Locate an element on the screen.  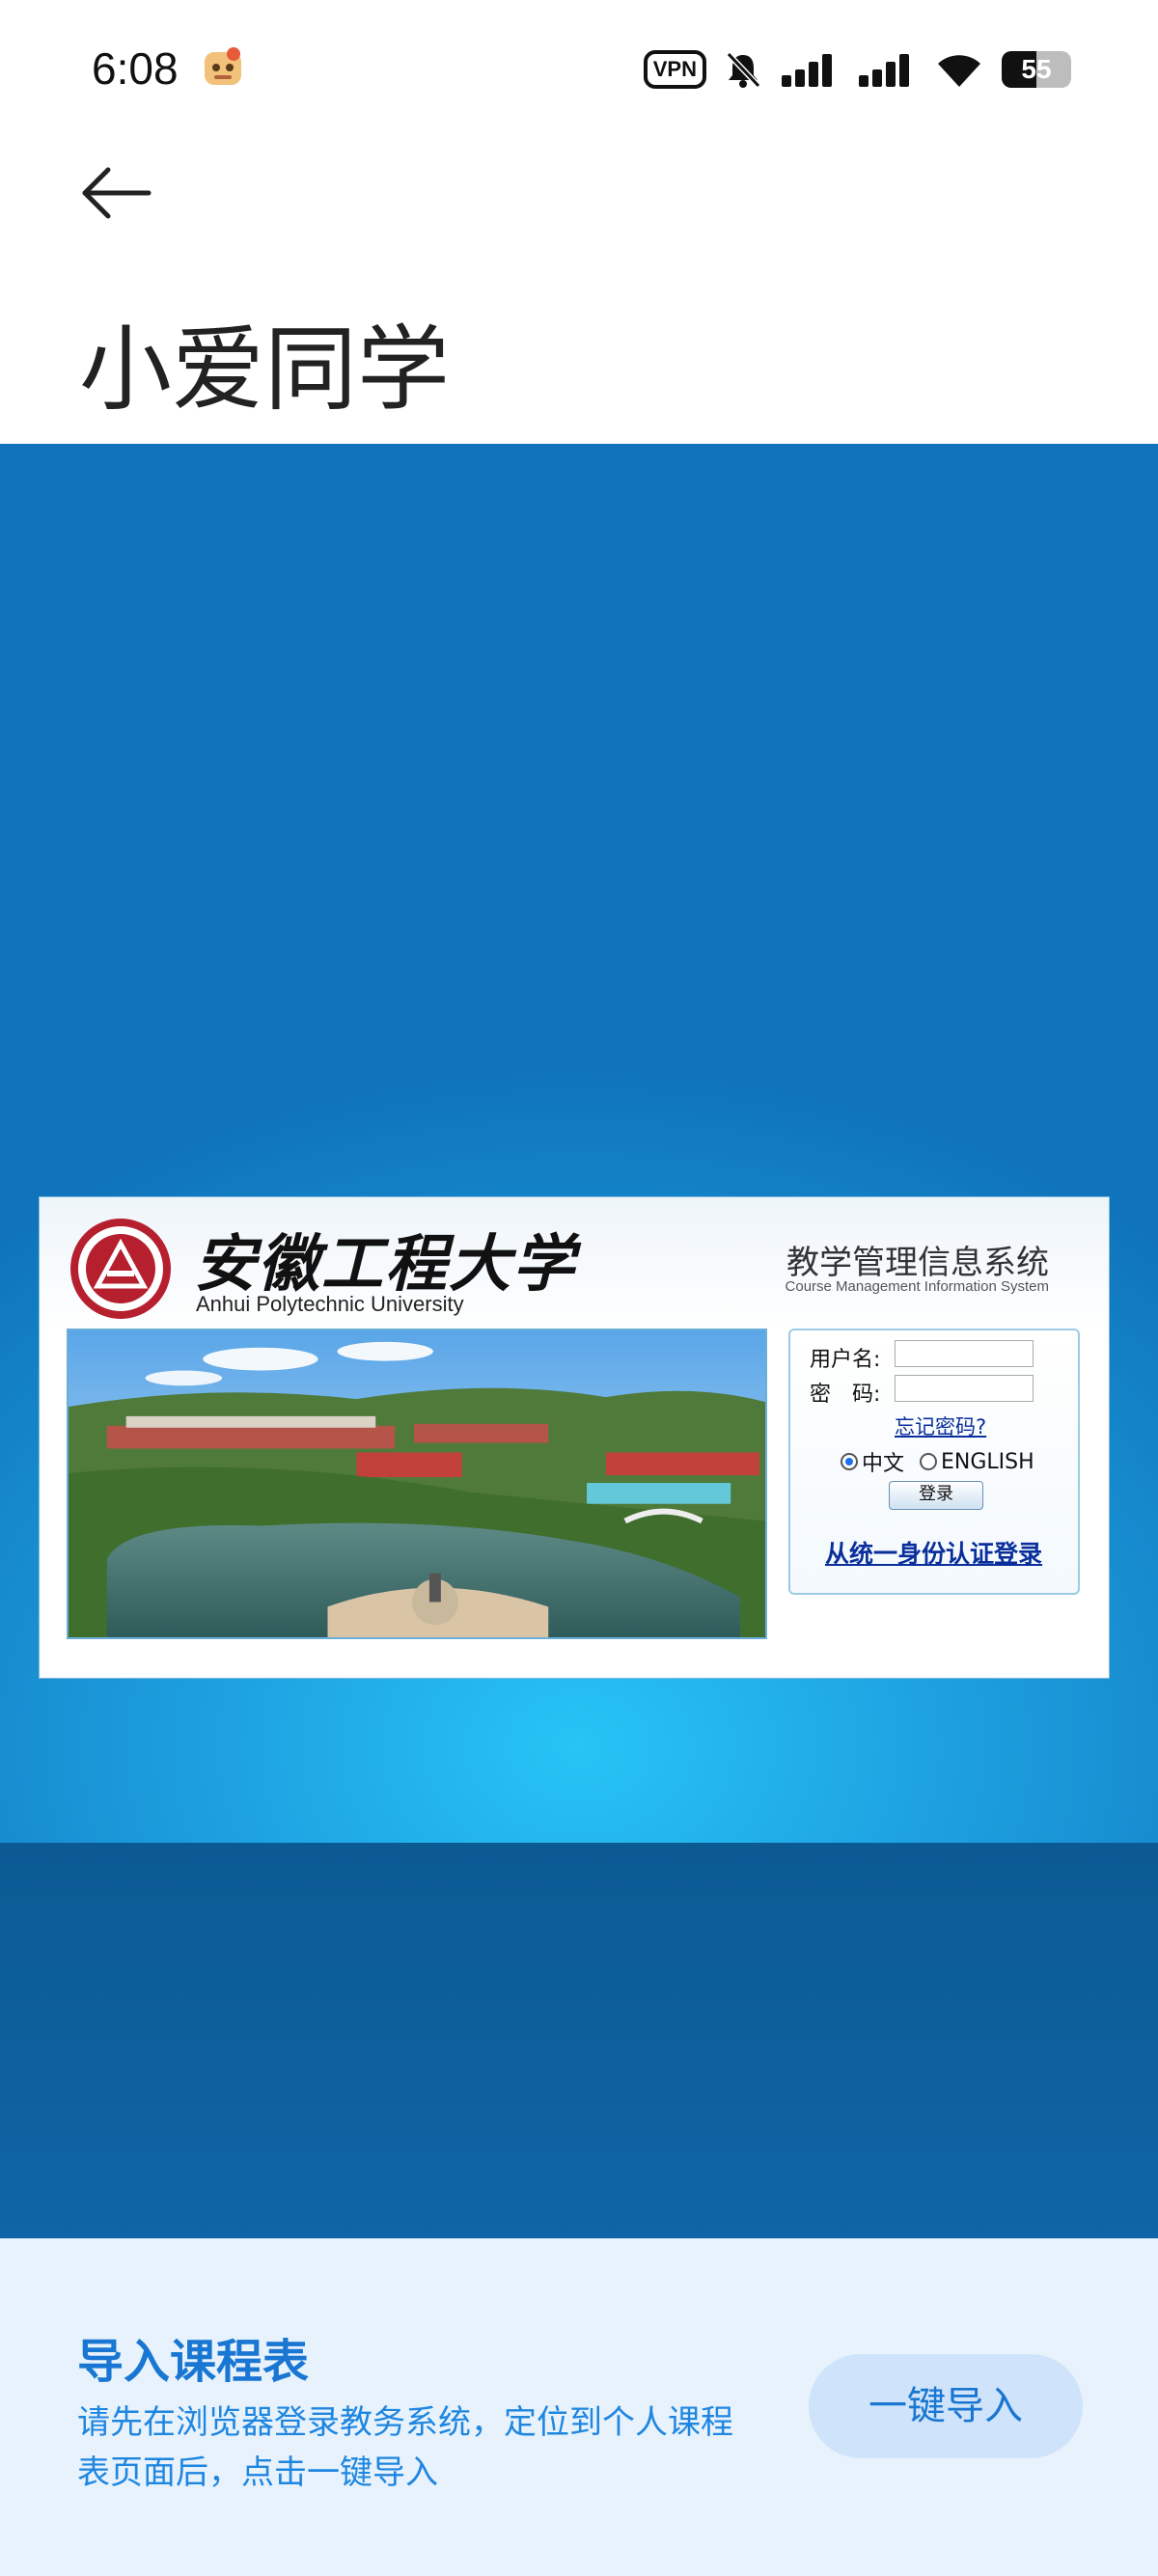
import-title: 导入课程表 is located at coordinates (193, 2362).